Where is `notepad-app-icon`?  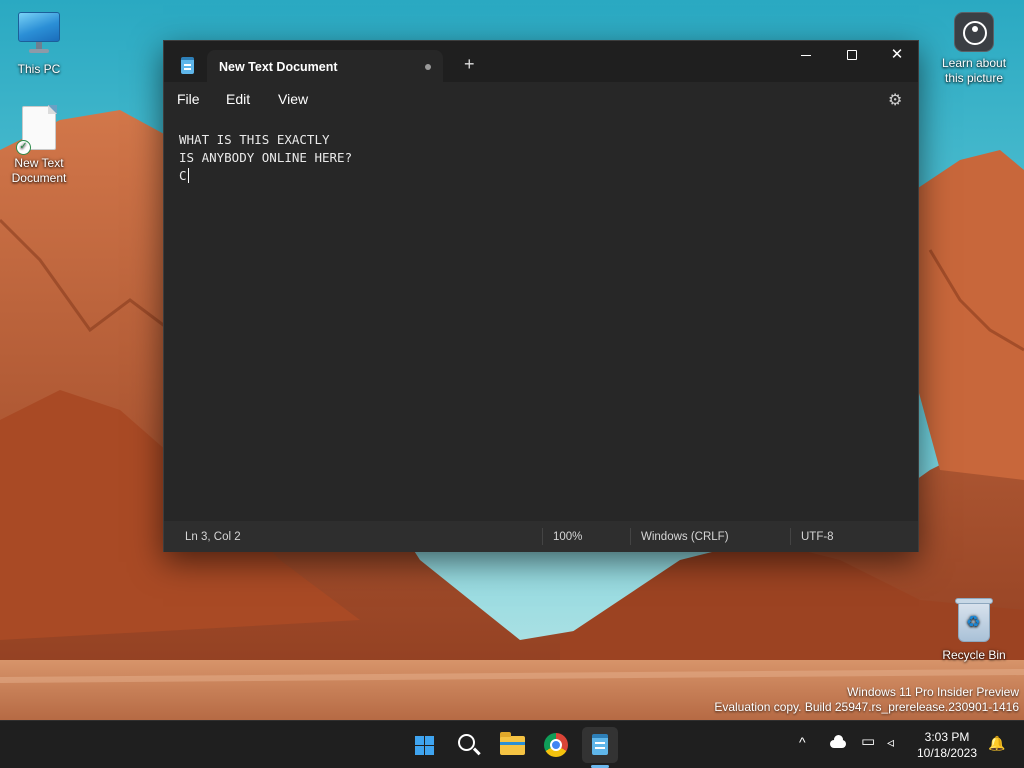
notepad-app-icon is located at coordinates (187, 65).